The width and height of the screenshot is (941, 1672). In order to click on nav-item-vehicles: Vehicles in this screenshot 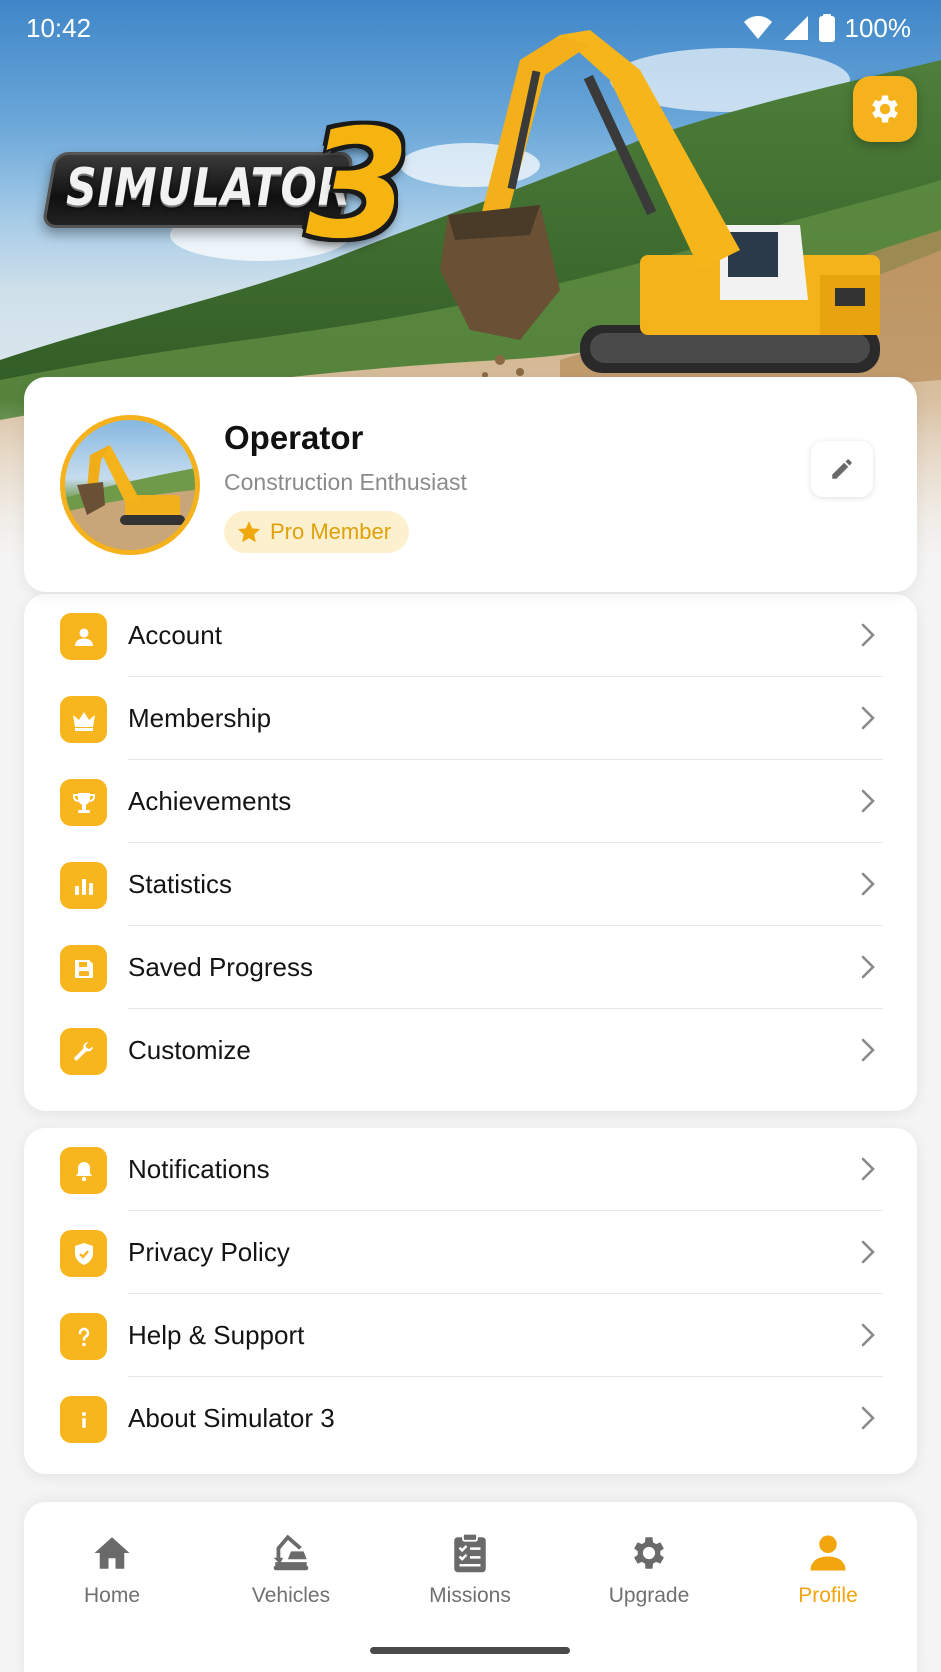, I will do `click(291, 1577)`.